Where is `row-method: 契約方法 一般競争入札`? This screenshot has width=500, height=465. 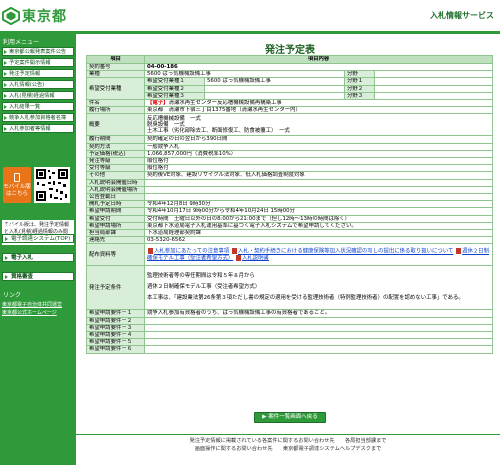 row-method: 契約方法 一般競争入札 is located at coordinates (290, 146).